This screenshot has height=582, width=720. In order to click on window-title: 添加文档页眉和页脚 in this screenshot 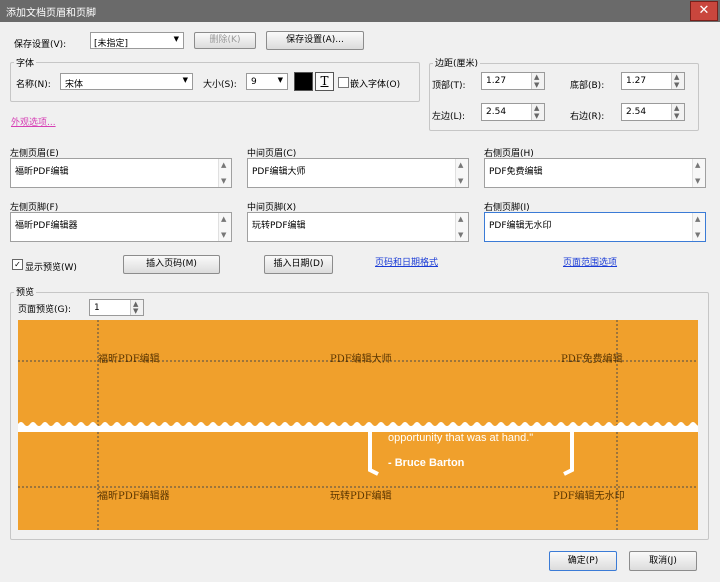, I will do `click(51, 13)`.